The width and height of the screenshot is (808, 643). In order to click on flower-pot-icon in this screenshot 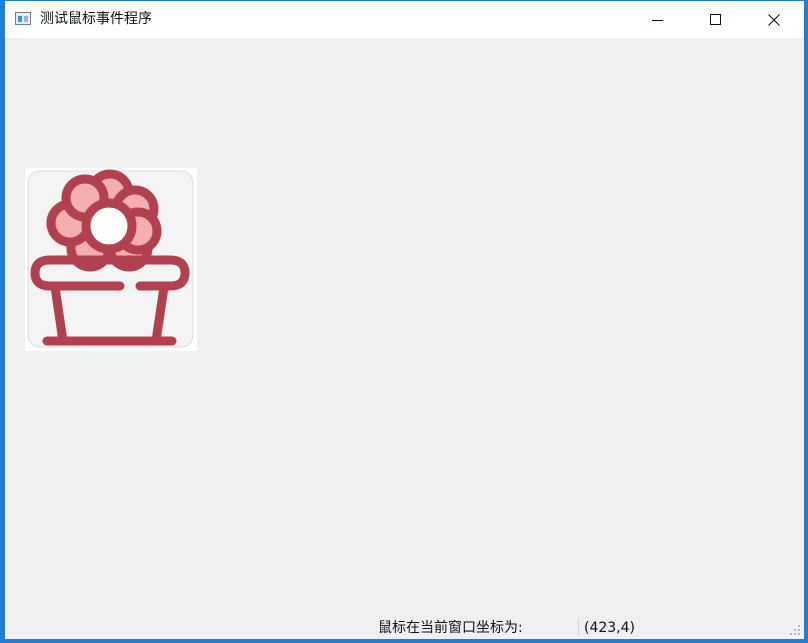, I will do `click(110, 258)`.